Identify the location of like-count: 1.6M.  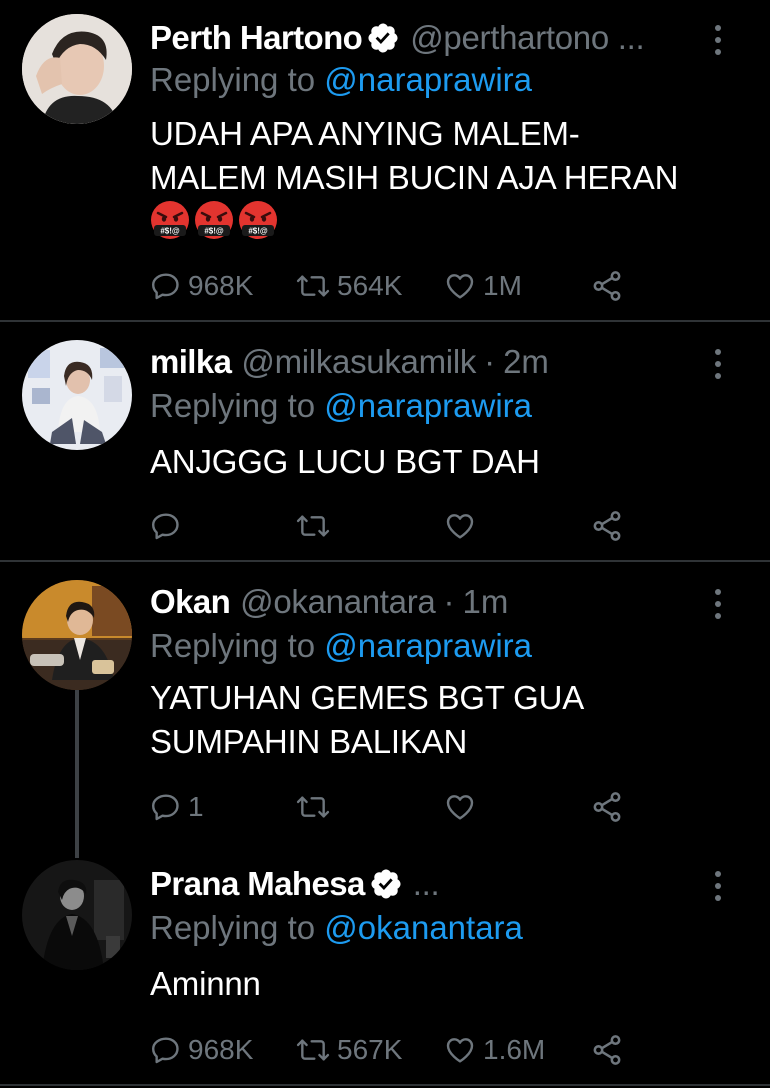
(514, 1049).